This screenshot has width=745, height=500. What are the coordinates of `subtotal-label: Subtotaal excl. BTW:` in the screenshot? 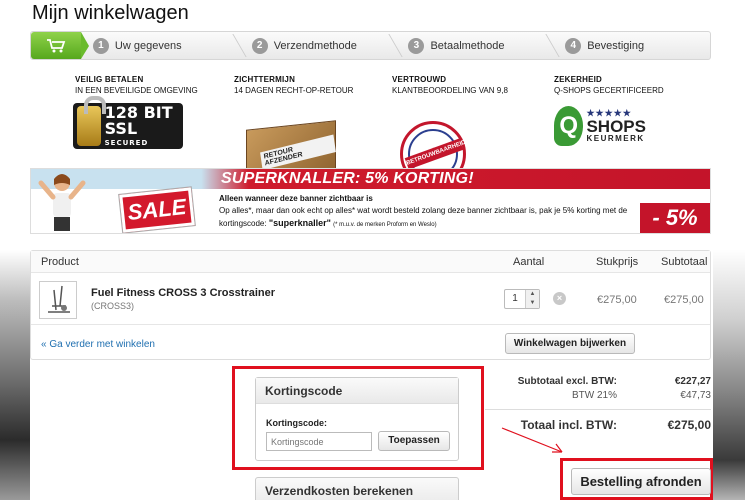 It's located at (567, 381).